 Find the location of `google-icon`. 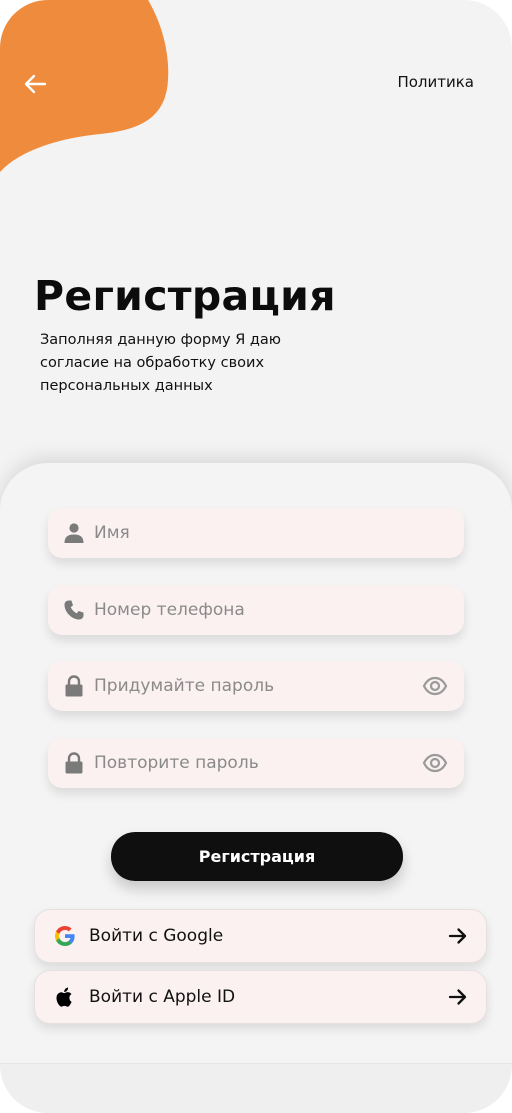

google-icon is located at coordinates (65, 936).